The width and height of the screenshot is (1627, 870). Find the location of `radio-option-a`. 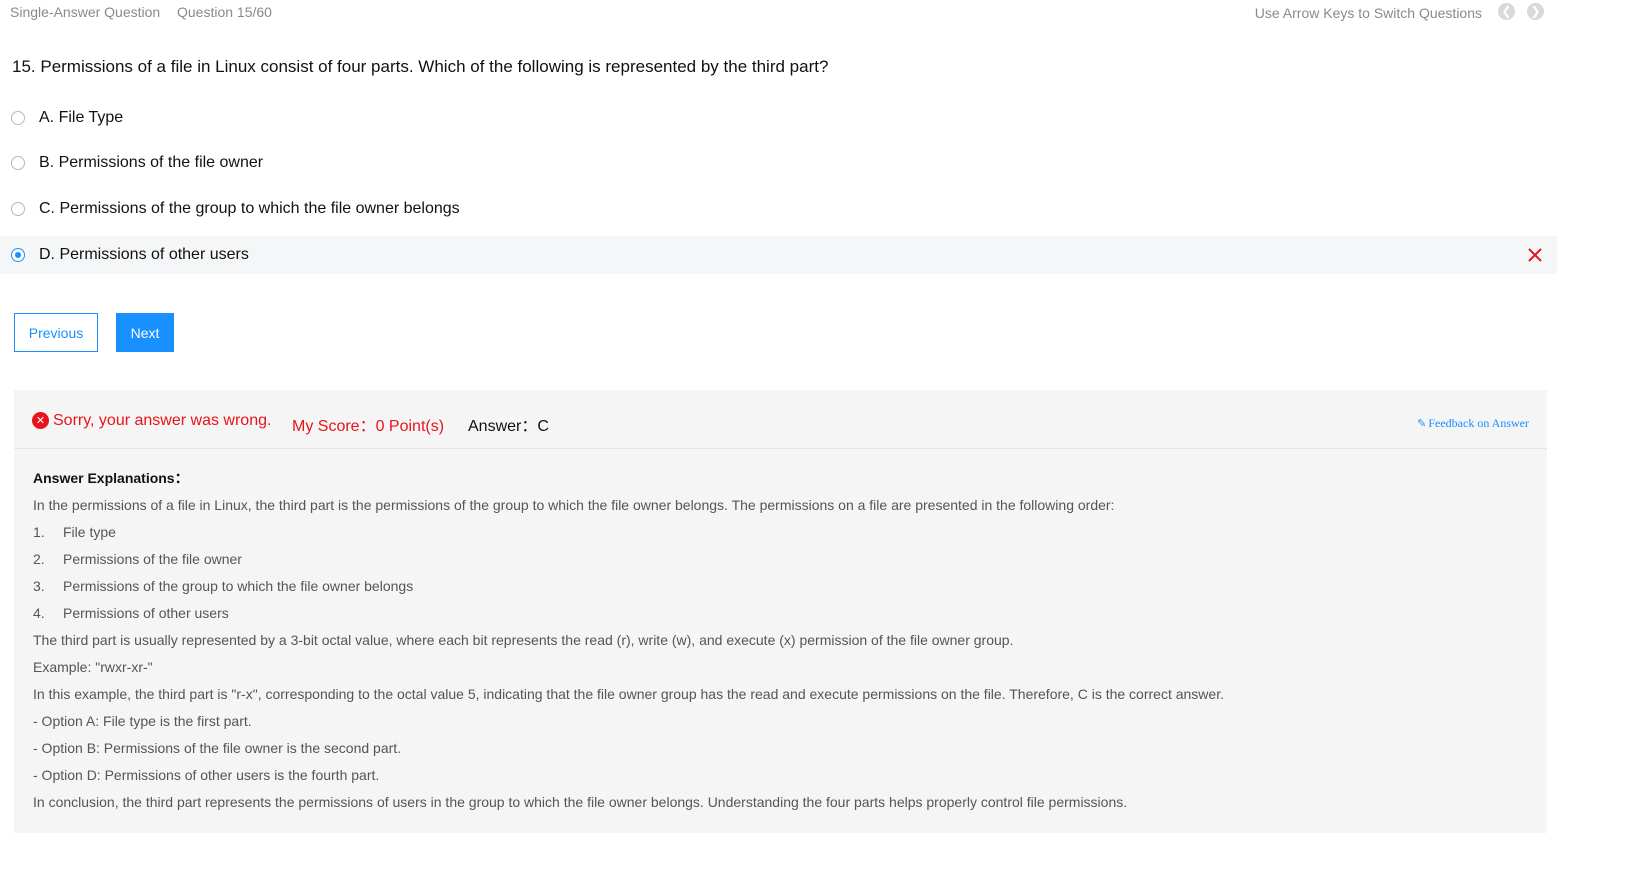

radio-option-a is located at coordinates (18, 118).